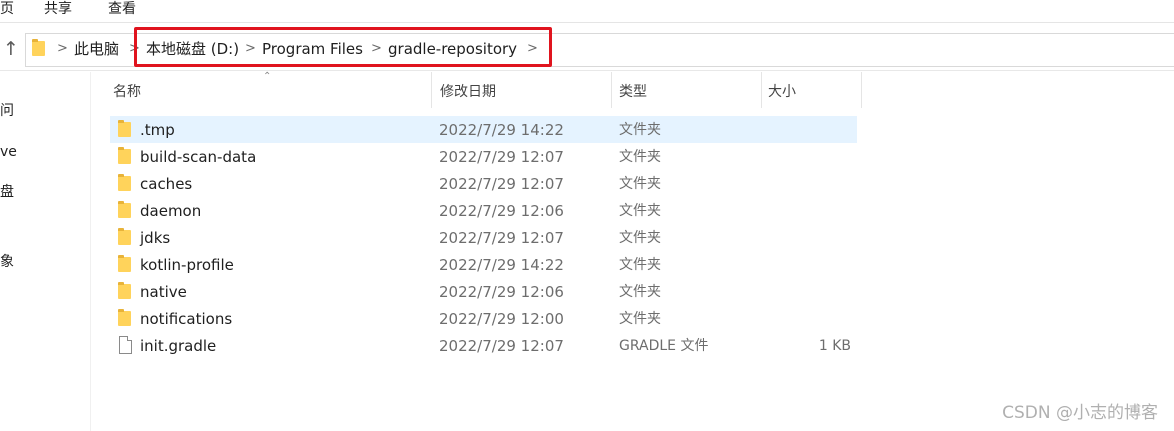  I want to click on column-header-date: 修改日期, so click(468, 92).